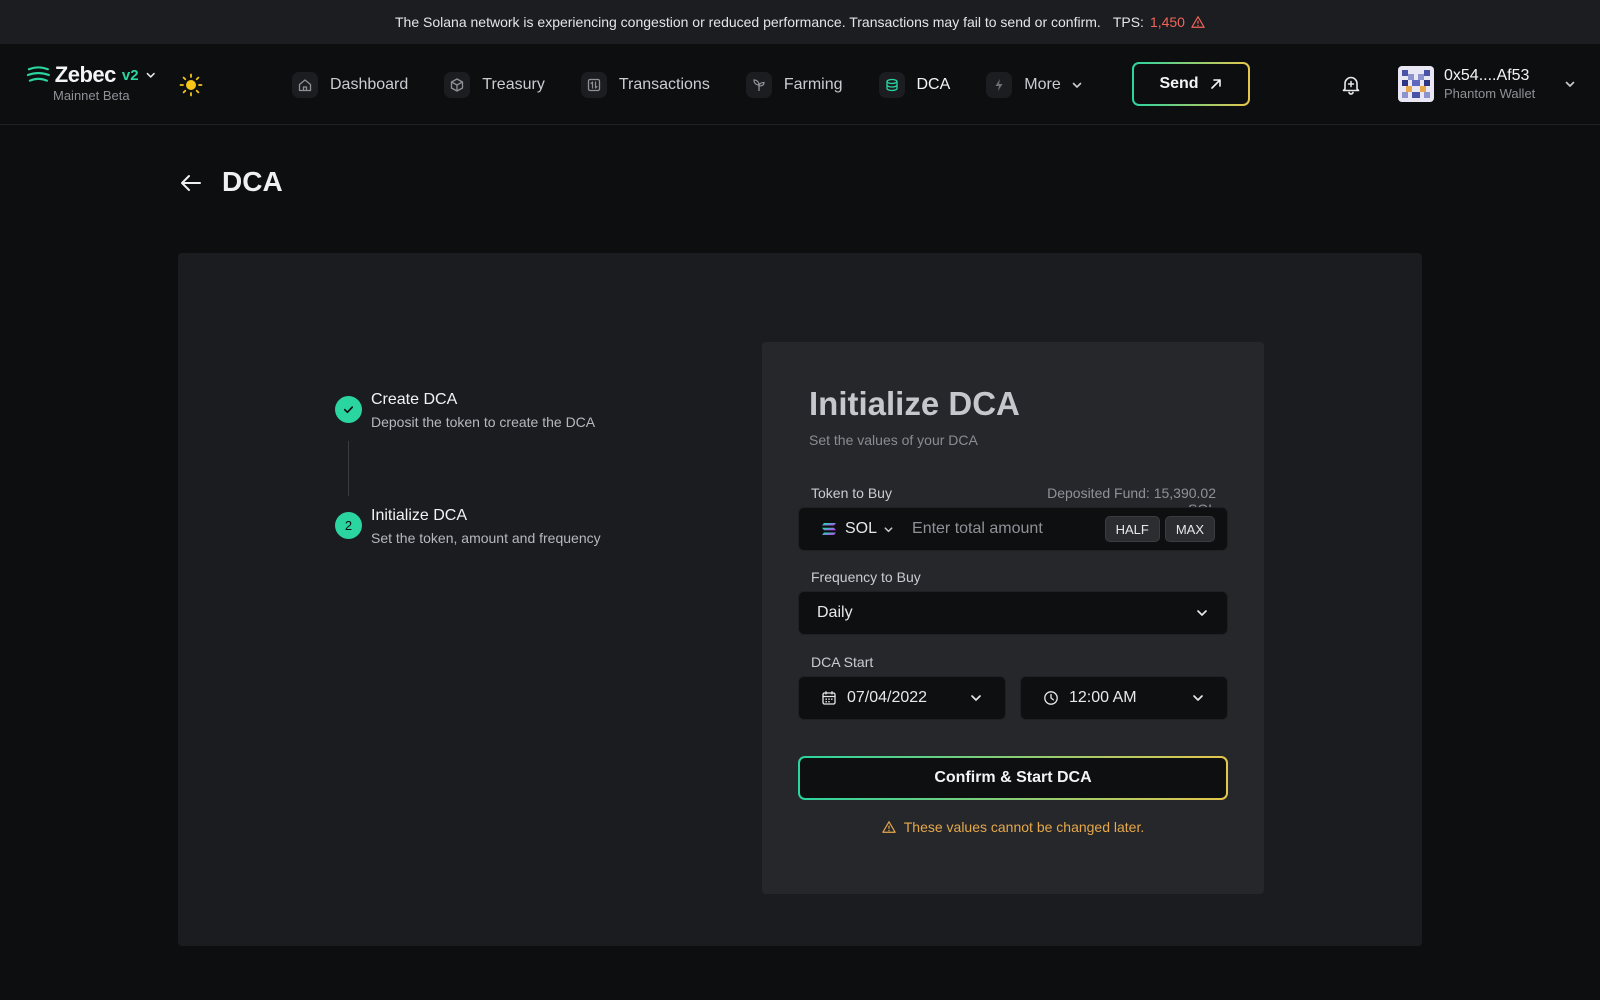  I want to click on avatar, so click(1416, 84).